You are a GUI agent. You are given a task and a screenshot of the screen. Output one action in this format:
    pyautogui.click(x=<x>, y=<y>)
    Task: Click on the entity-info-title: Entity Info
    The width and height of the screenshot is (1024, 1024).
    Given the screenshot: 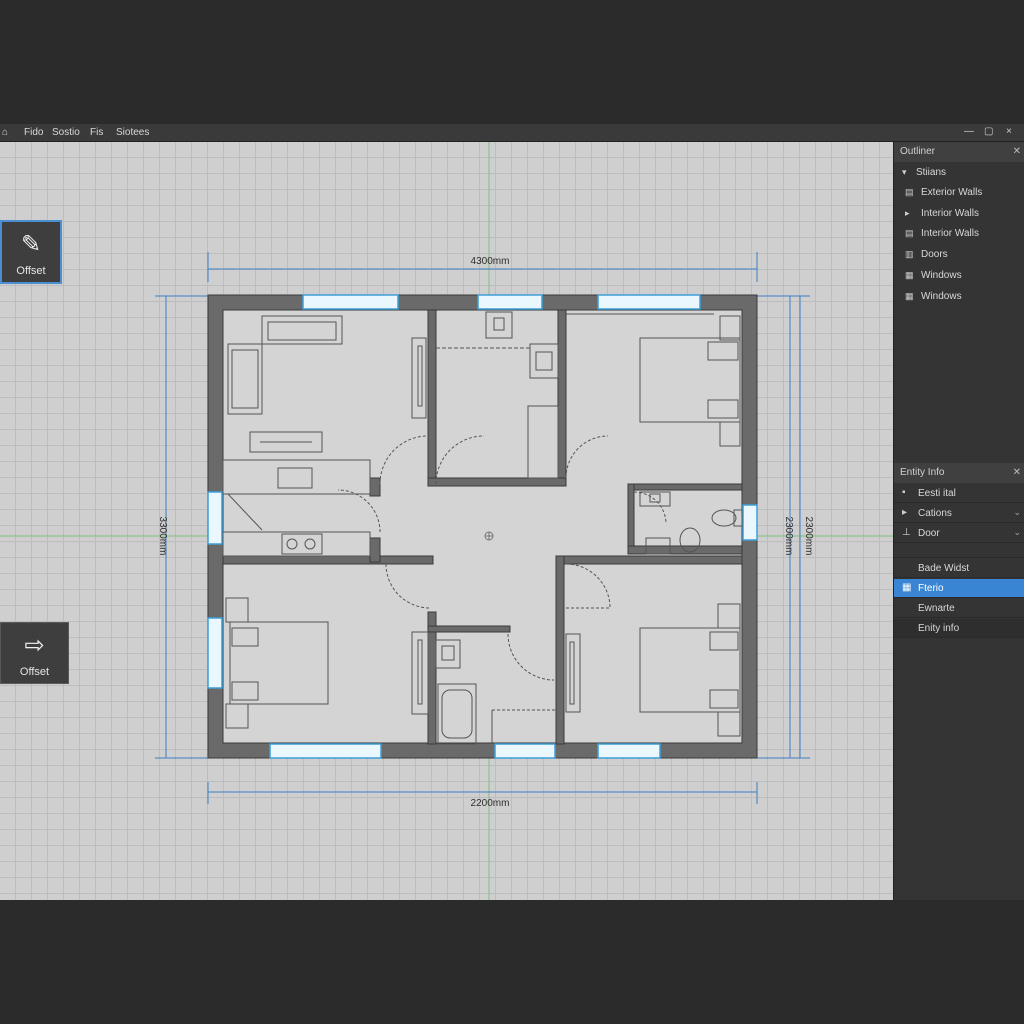 What is the action you would take?
    pyautogui.click(x=922, y=472)
    